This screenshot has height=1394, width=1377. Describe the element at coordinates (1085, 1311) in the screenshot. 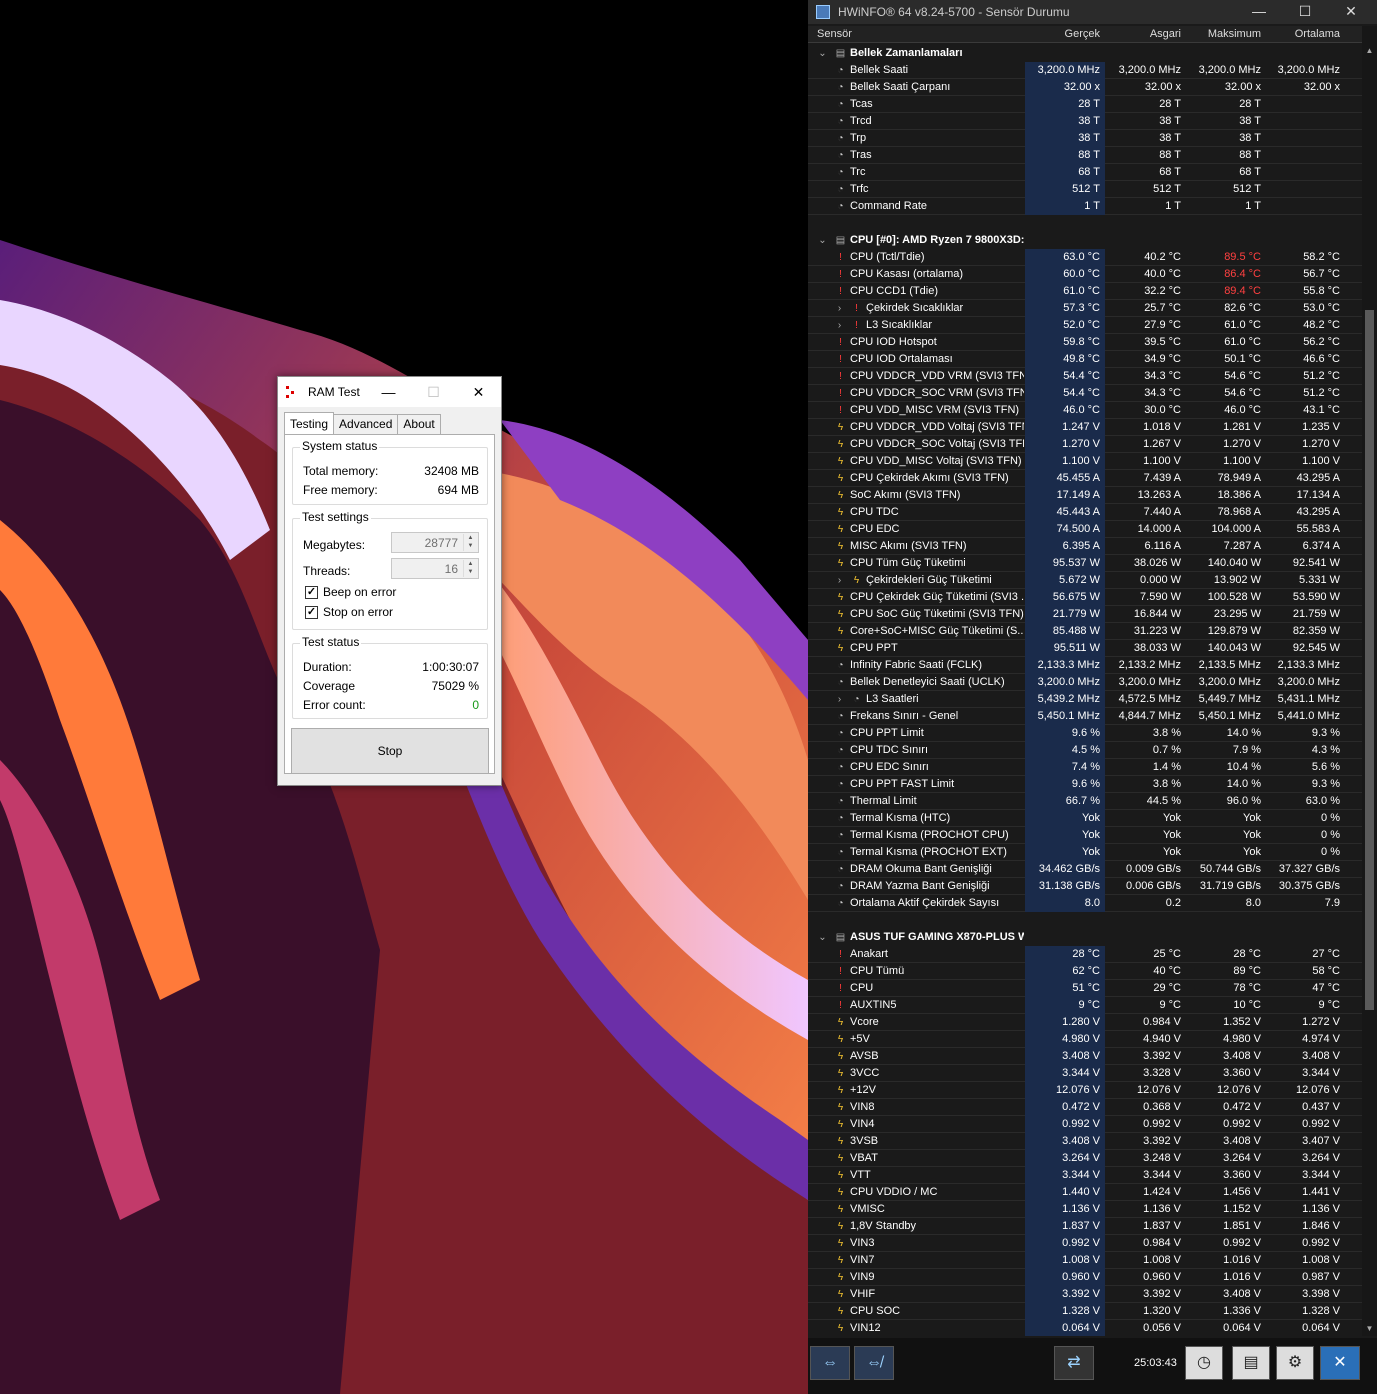

I see `sensor-row: ϟ CPU SOC 1.328 V 1.320 V 1.336 V 1.328 V` at that location.